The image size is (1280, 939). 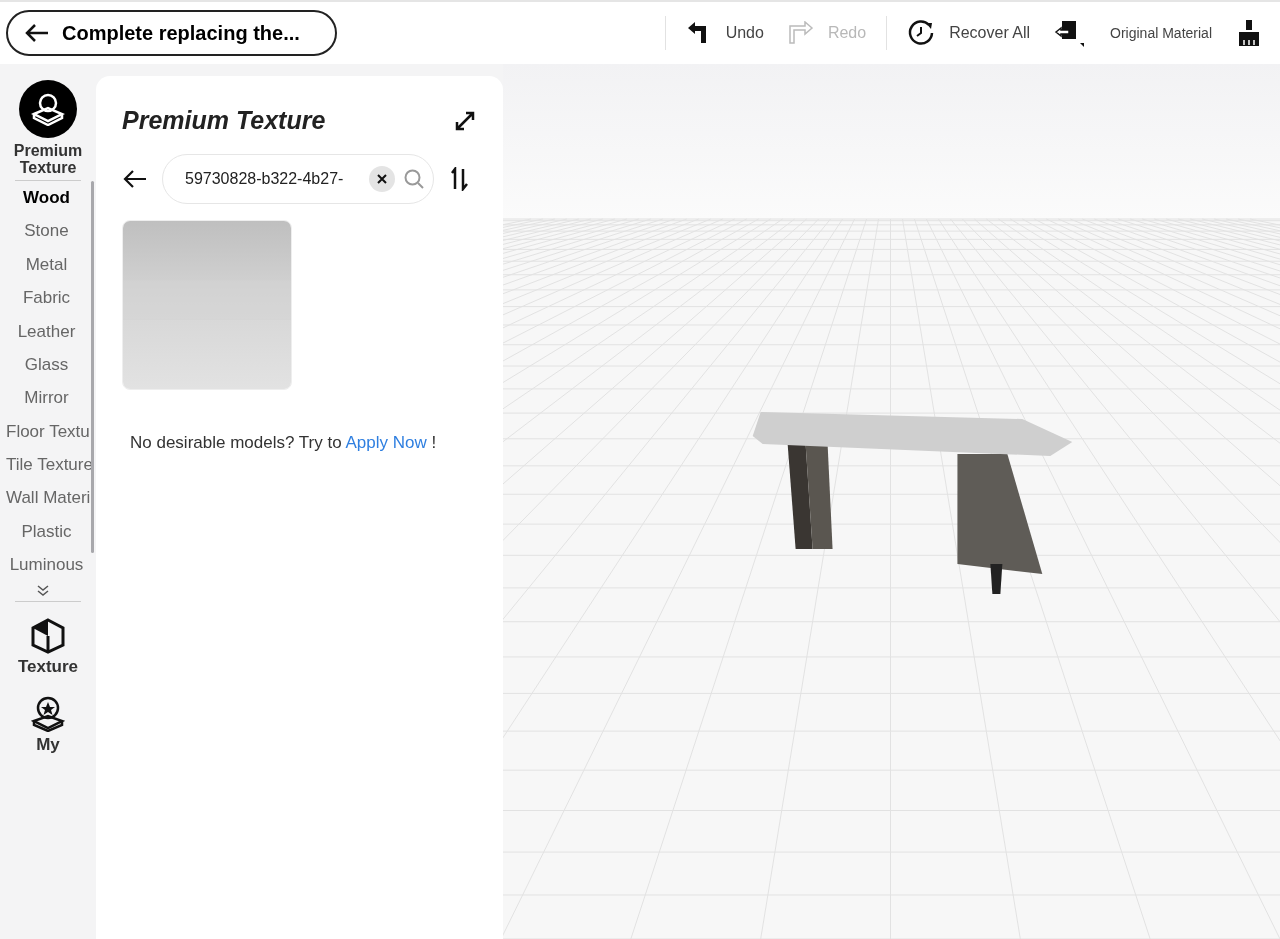 What do you see at coordinates (414, 178) in the screenshot?
I see `search-icon` at bounding box center [414, 178].